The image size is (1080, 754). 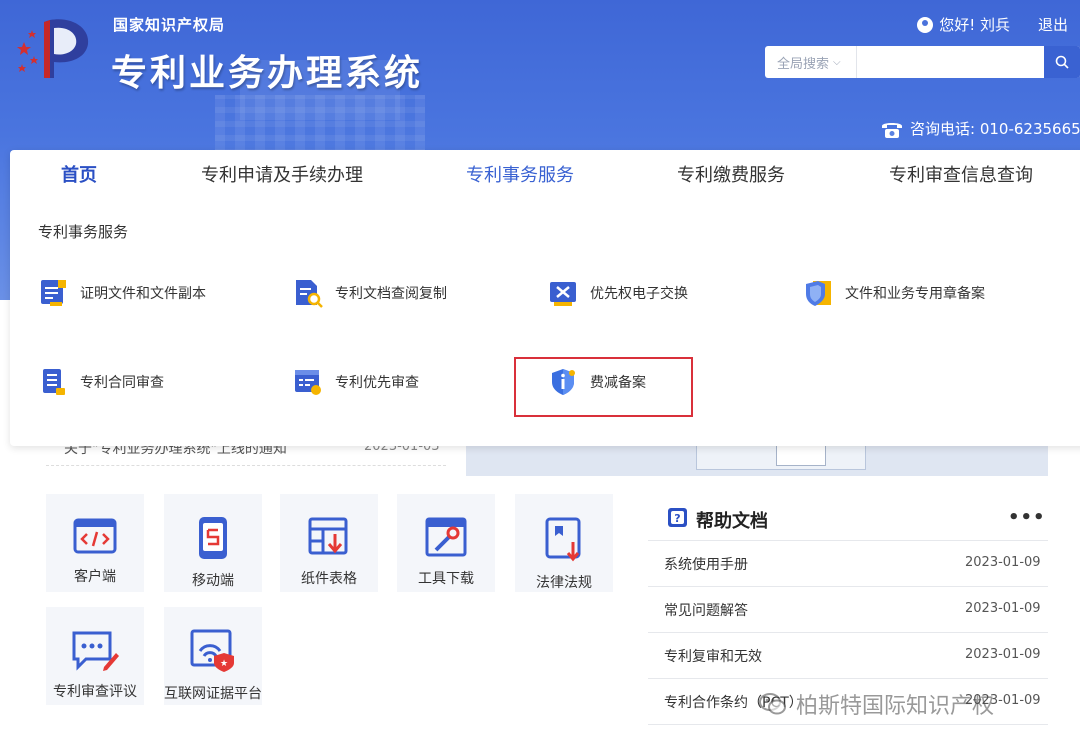 I want to click on priority-review-icon, so click(x=308, y=382).